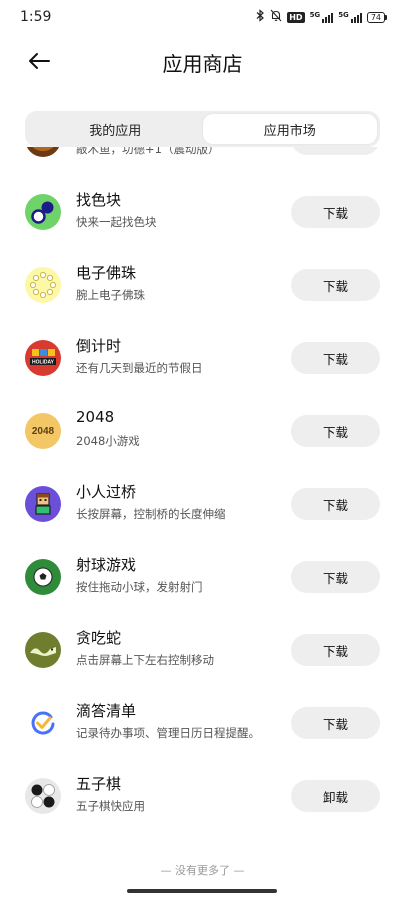  I want to click on app-name: 贪吃蛇, so click(99, 638).